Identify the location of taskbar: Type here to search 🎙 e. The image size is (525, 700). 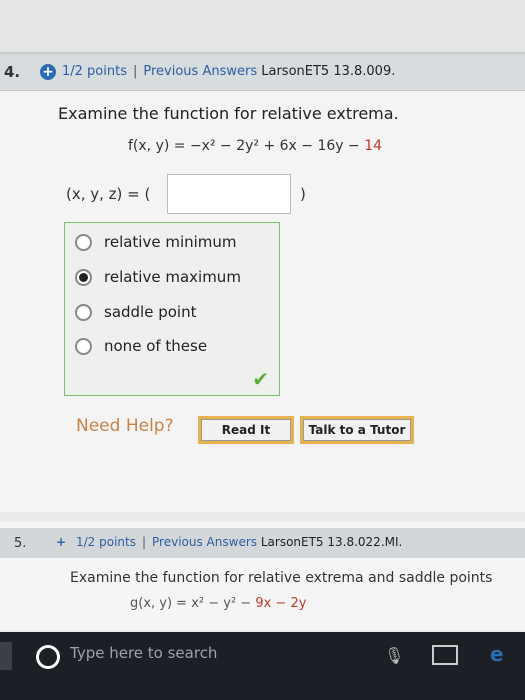
(262, 666).